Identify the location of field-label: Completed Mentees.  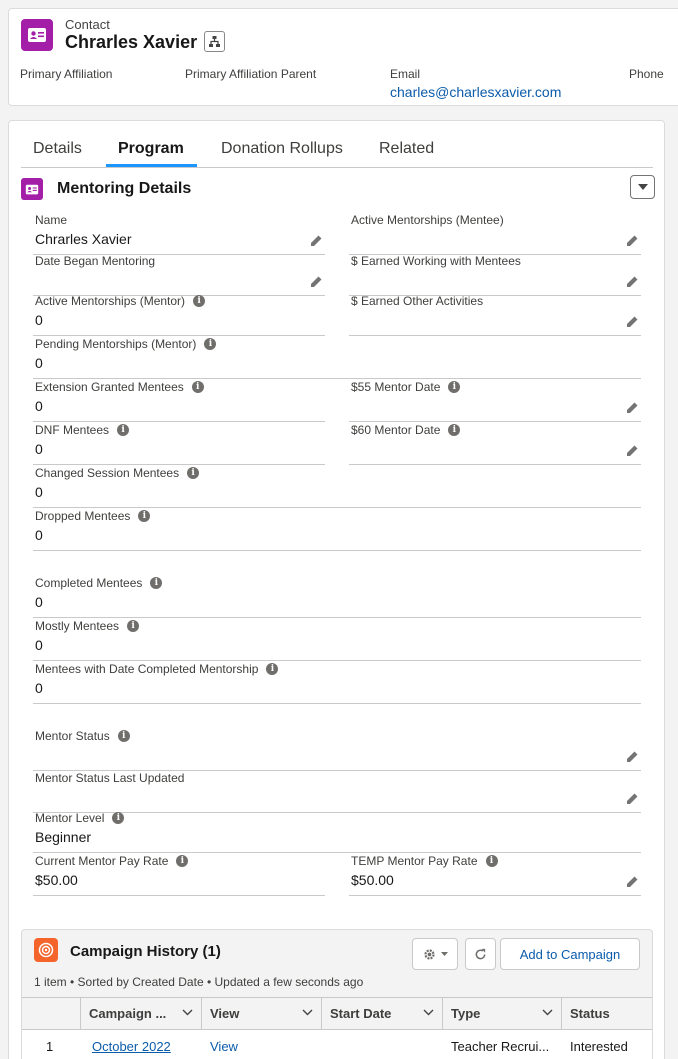
(89, 583).